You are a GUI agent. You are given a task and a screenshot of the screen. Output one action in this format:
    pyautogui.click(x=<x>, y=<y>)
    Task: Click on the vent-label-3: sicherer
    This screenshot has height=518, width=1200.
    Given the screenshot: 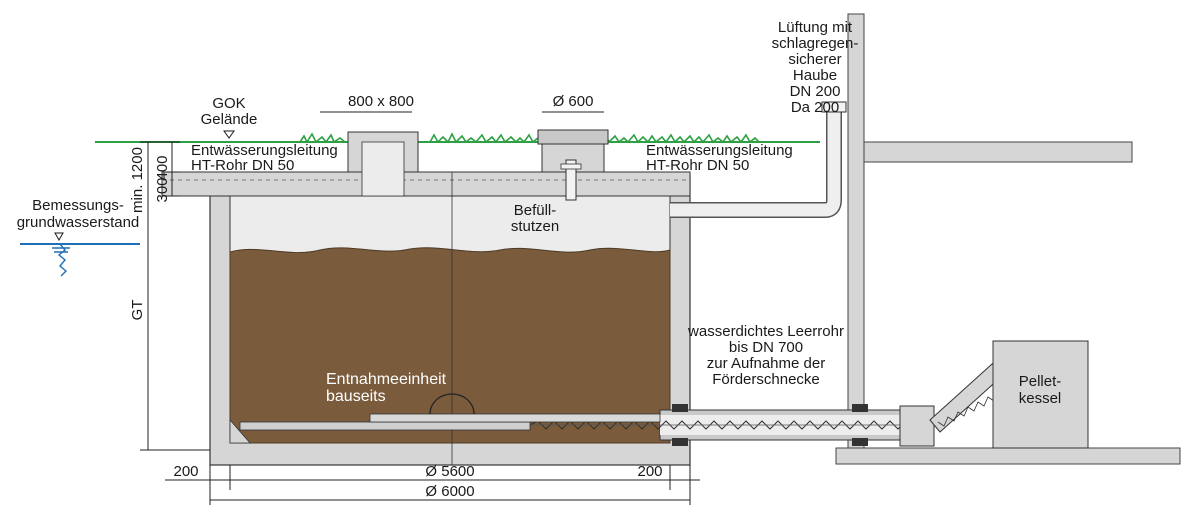 What is the action you would take?
    pyautogui.click(x=814, y=59)
    